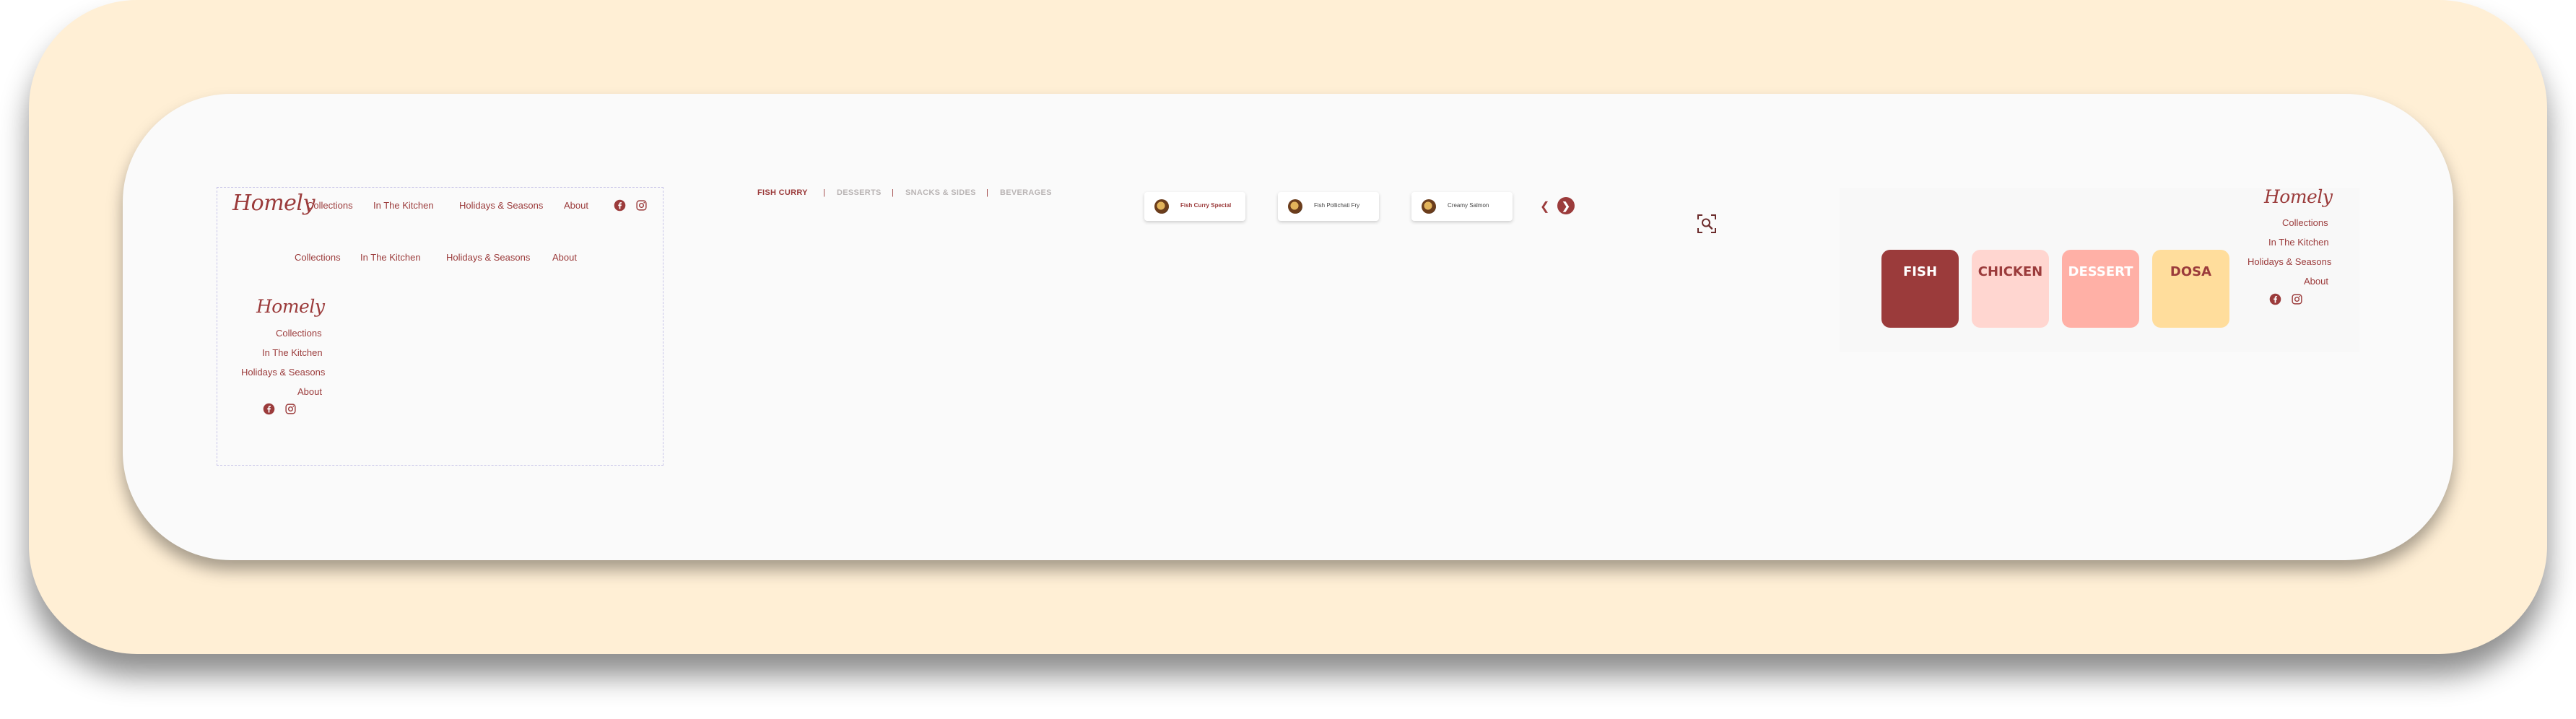 The height and width of the screenshot is (719, 2576). I want to click on zoom-select-icon, so click(1707, 223).